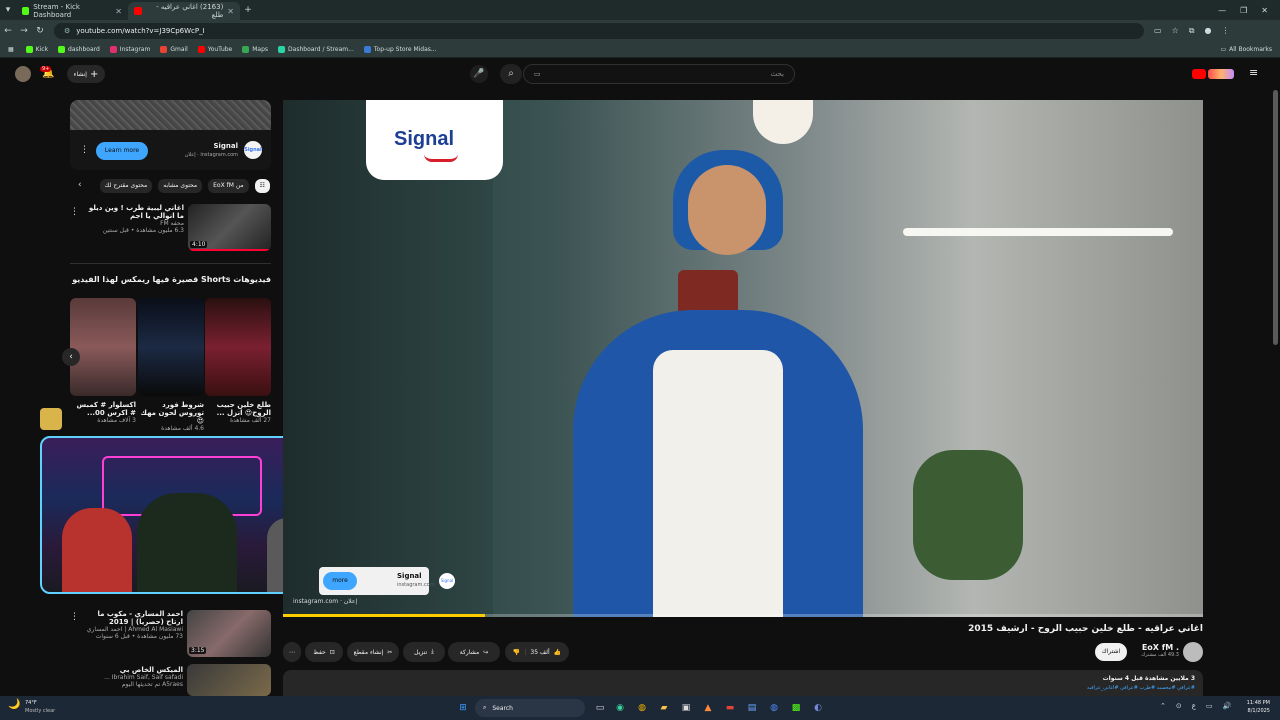 The image size is (1280, 720). I want to click on chips-prev-icon: ‹, so click(80, 185).